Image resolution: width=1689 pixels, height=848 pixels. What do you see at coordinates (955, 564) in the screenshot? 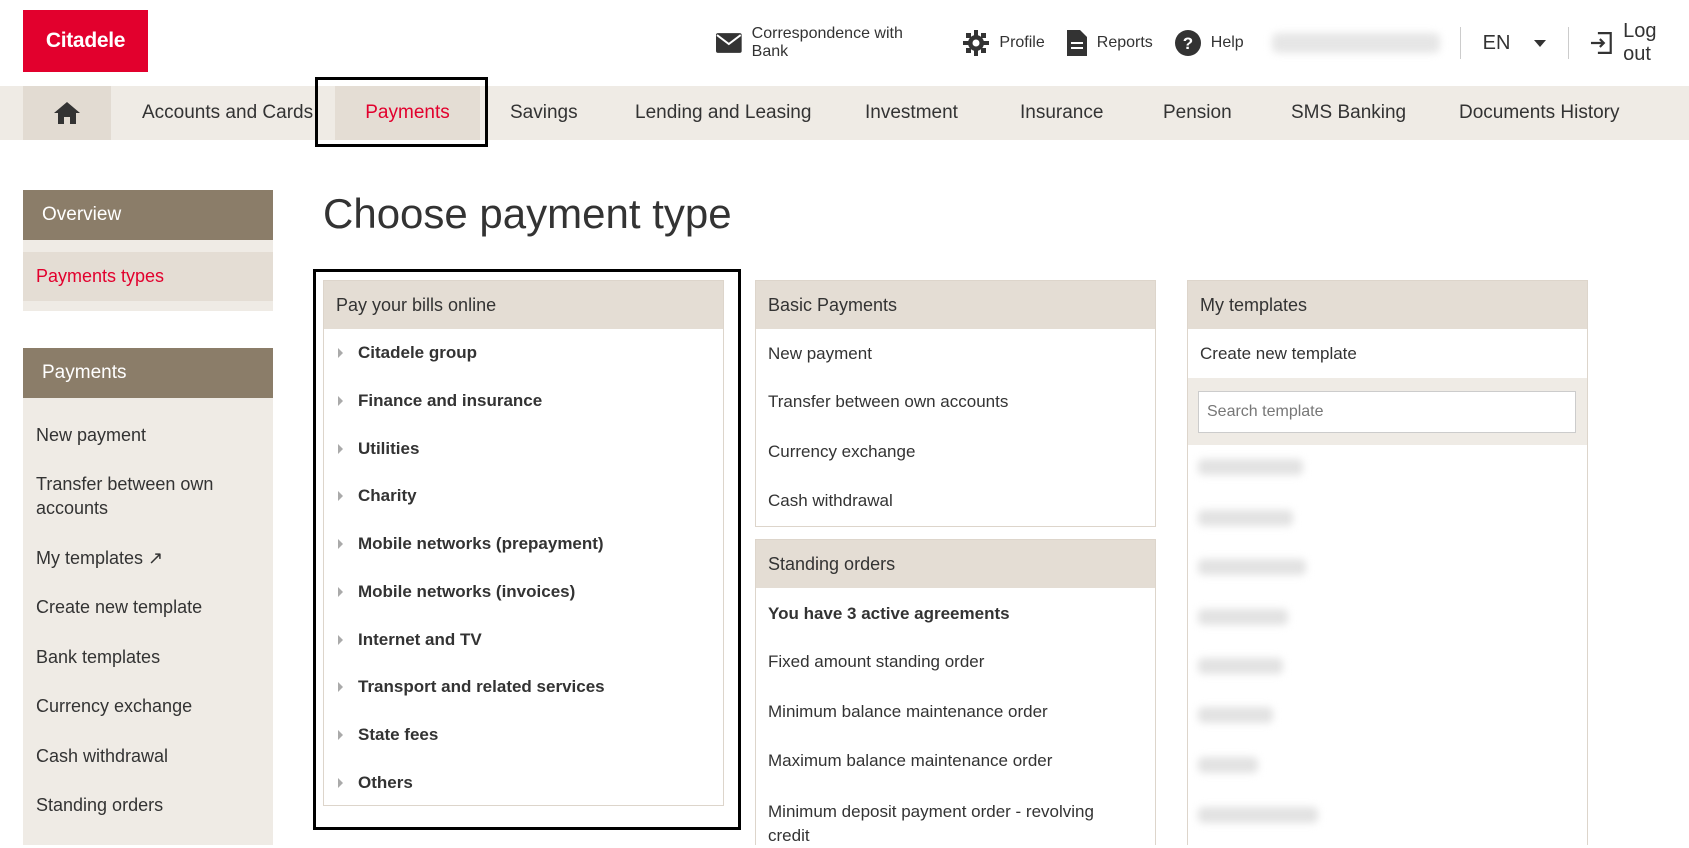
I see `standing-orders-header: Standing orders` at bounding box center [955, 564].